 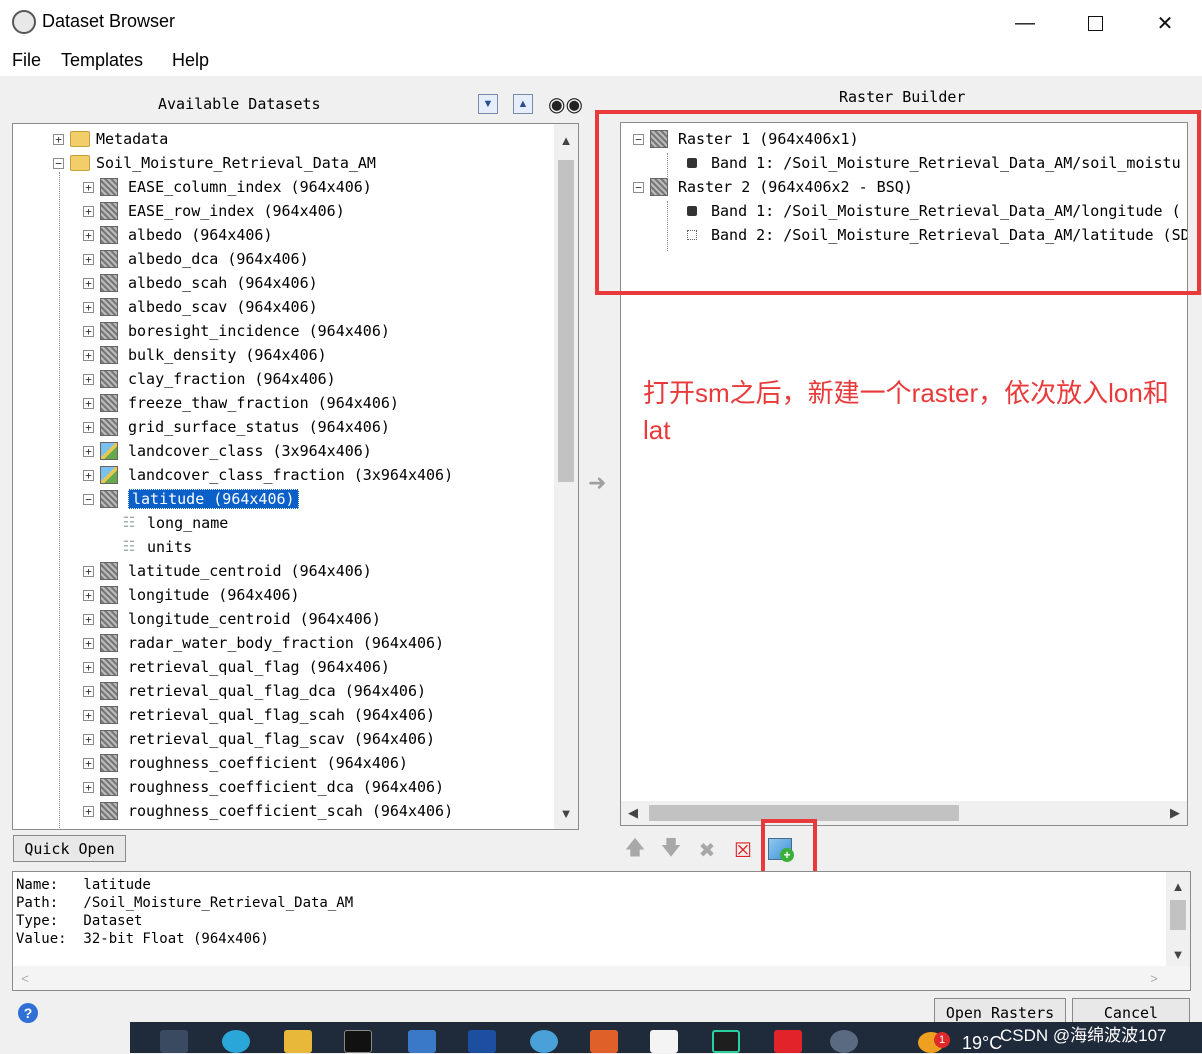 What do you see at coordinates (191, 499) in the screenshot?
I see `tree-item: − latitude (964x406)` at bounding box center [191, 499].